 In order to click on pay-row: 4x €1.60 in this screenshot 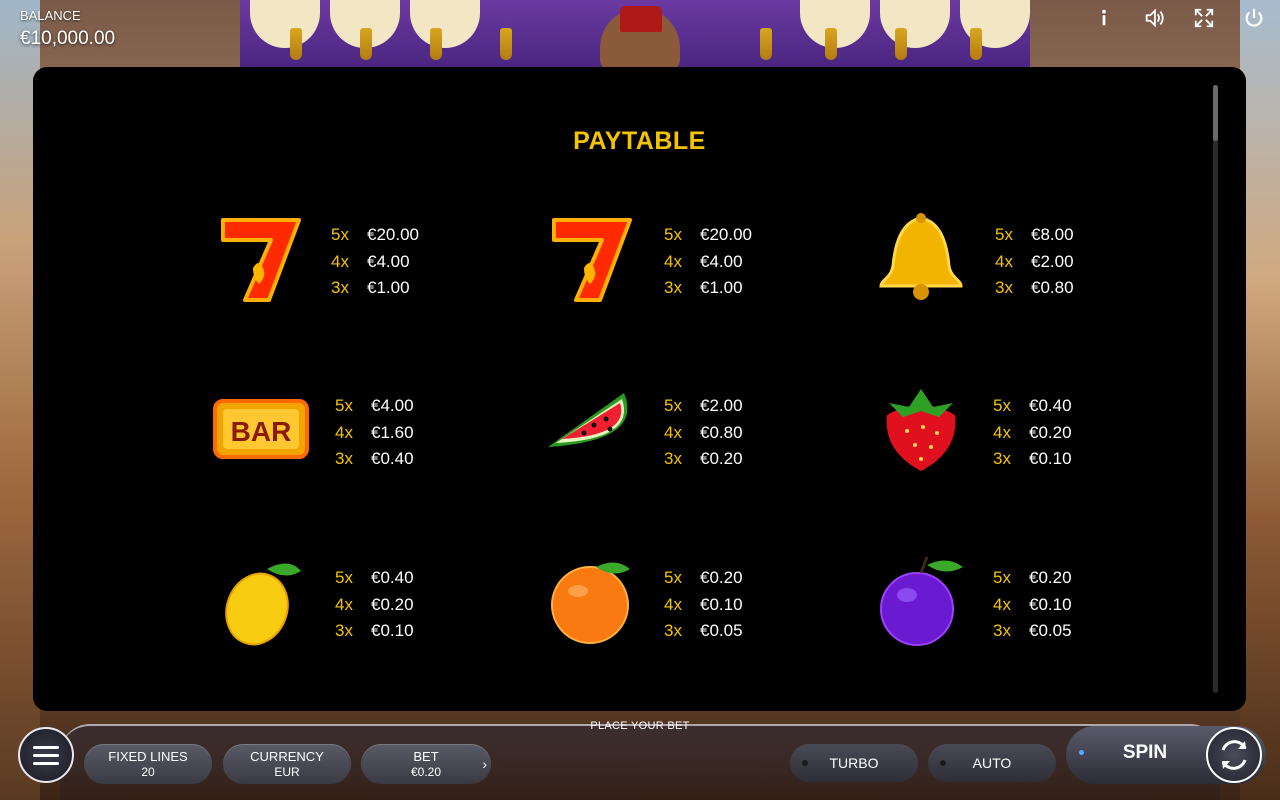, I will do `click(374, 433)`.